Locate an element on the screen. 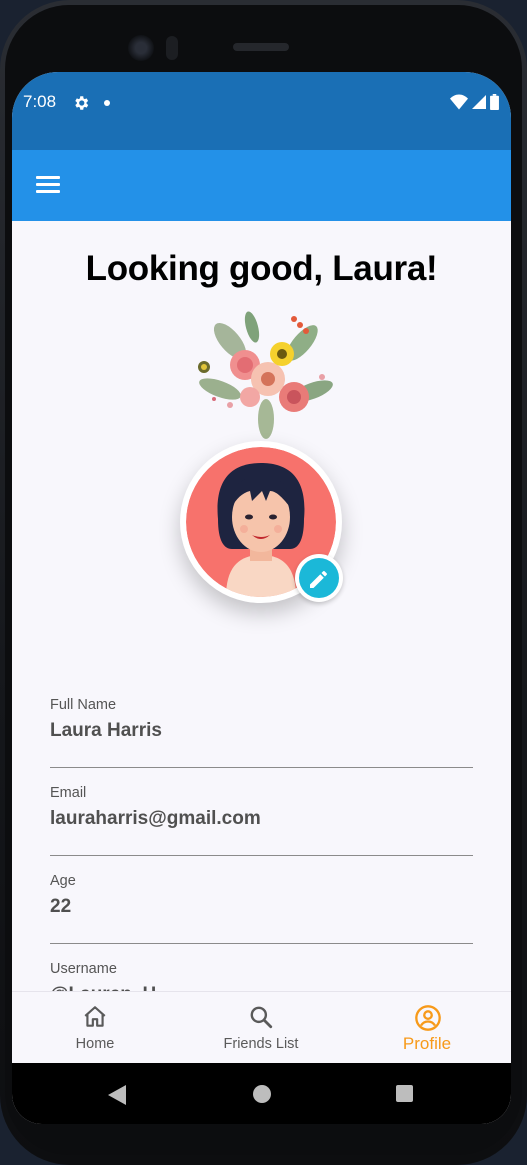 The image size is (527, 1165). battery-icon is located at coordinates (494, 102).